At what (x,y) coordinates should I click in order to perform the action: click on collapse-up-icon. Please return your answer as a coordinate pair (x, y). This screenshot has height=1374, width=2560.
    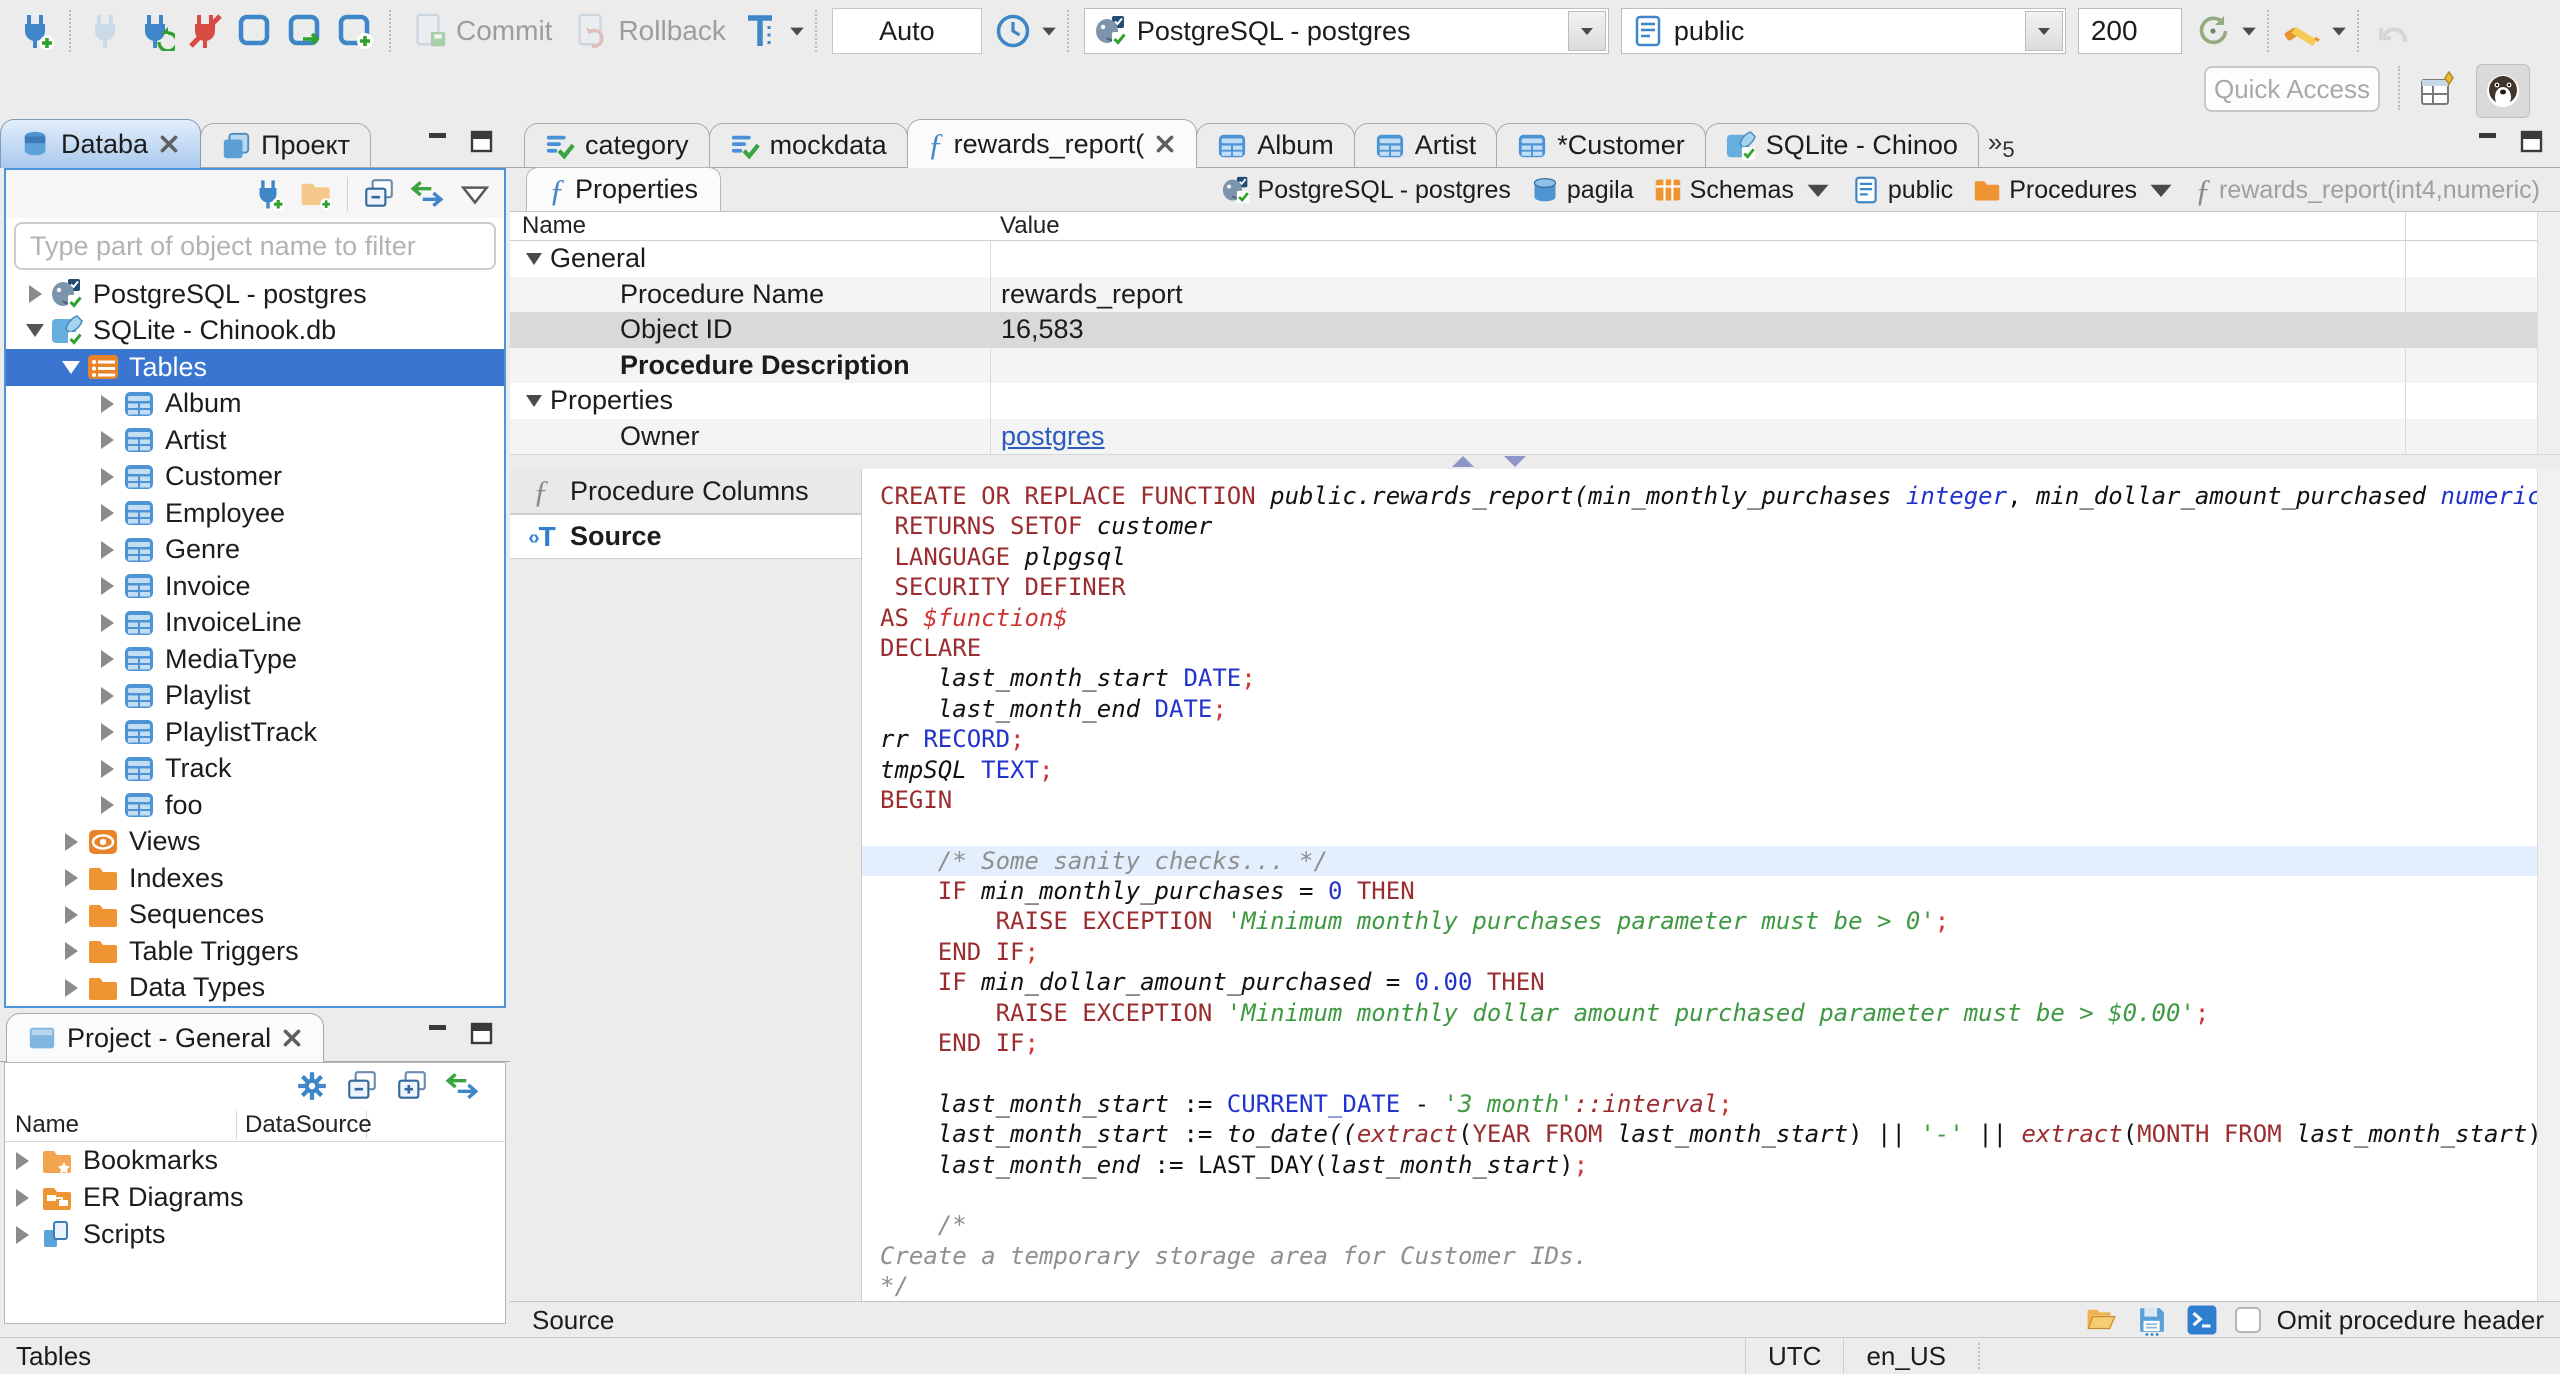
    Looking at the image, I should click on (1463, 461).